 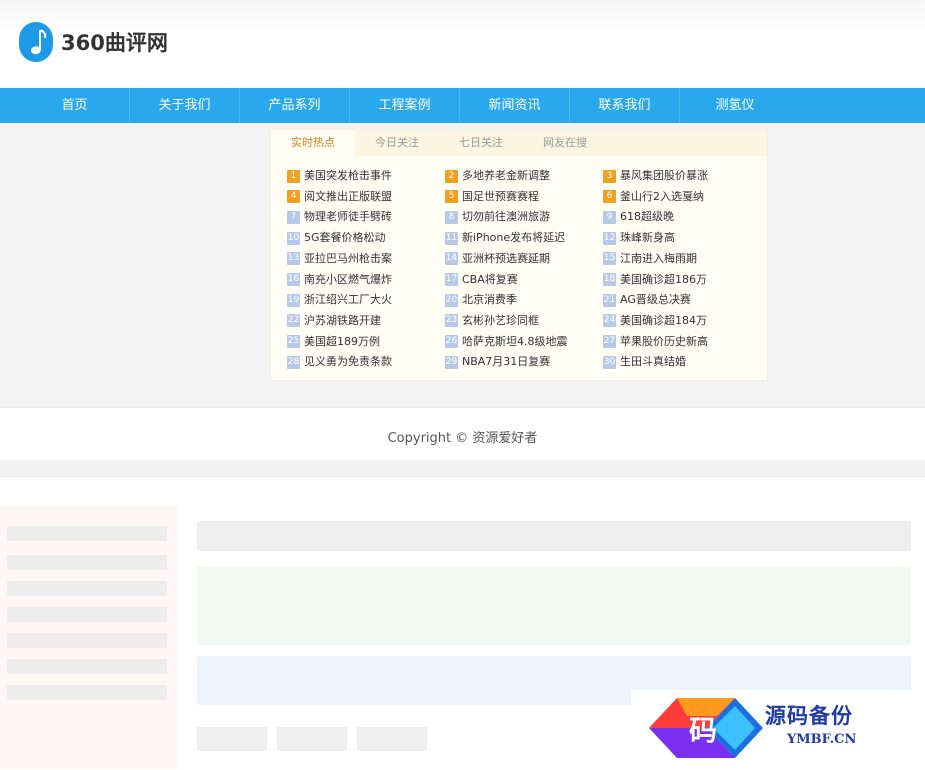 What do you see at coordinates (362, 342) in the screenshot?
I see `hot-list-item: 25 美国超189万例` at bounding box center [362, 342].